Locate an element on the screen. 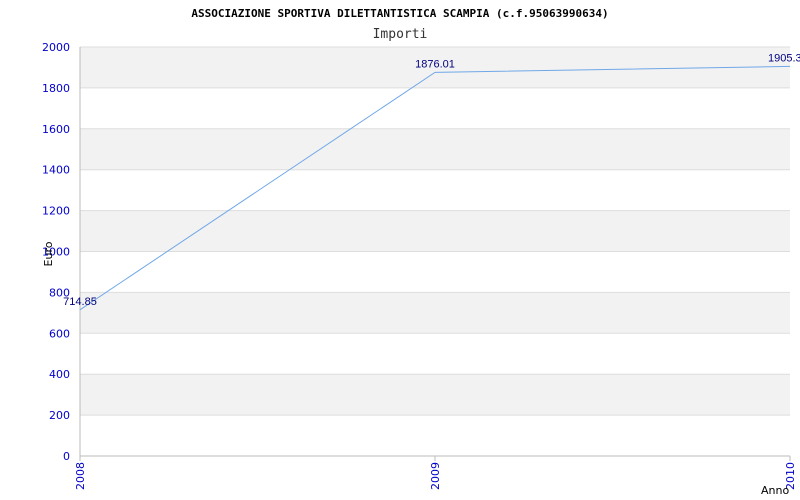  y-tick-label: 200 is located at coordinates (59, 415).